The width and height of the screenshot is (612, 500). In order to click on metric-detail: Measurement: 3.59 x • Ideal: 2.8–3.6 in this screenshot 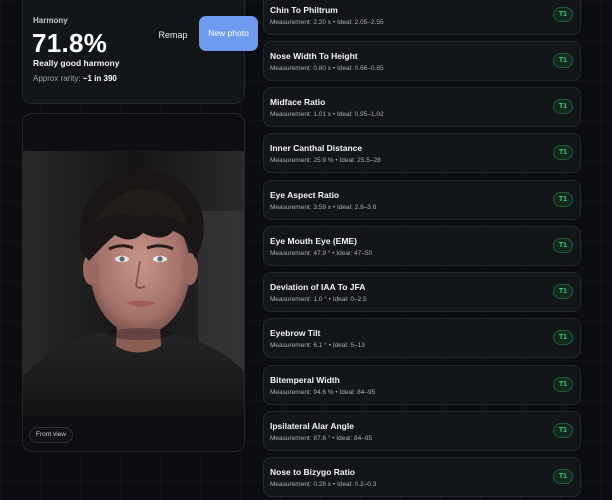, I will do `click(323, 207)`.